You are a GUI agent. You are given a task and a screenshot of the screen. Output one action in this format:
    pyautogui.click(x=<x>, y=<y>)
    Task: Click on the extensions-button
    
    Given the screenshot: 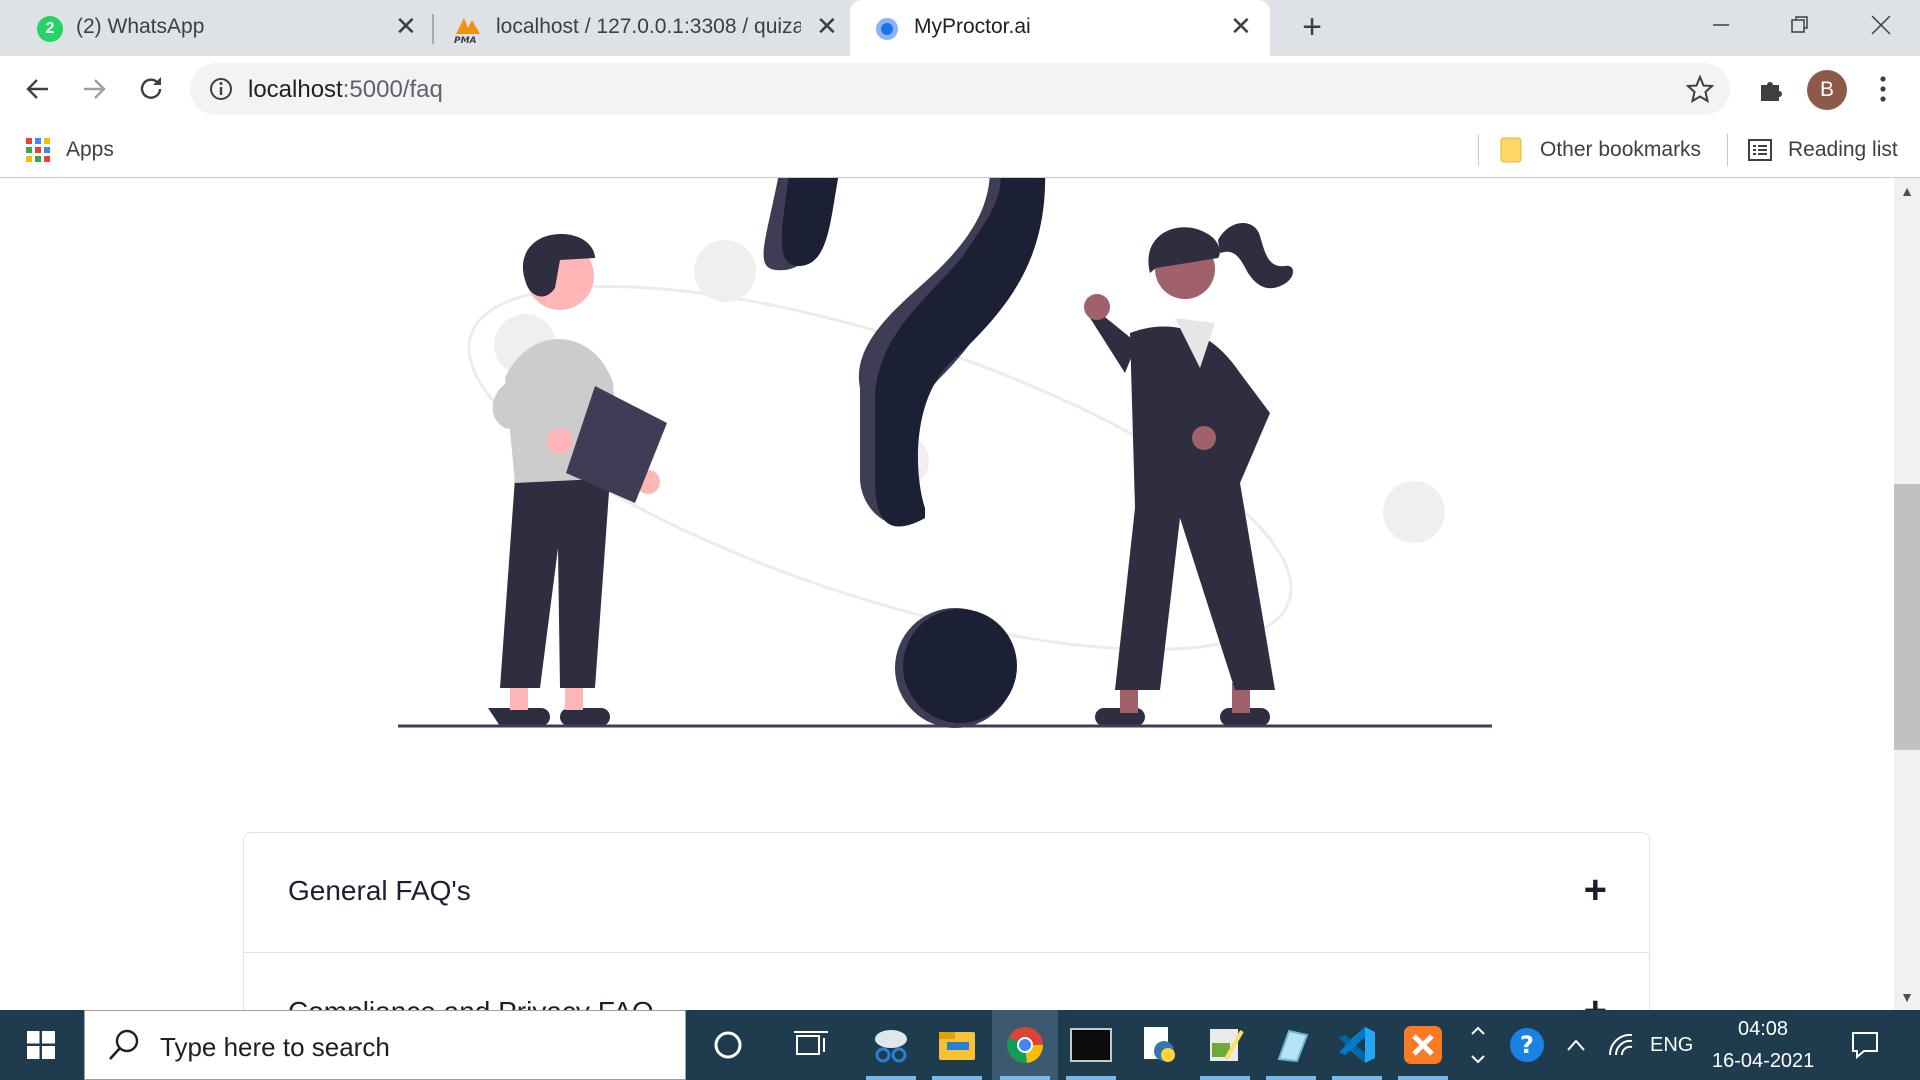 What is the action you would take?
    pyautogui.click(x=1771, y=89)
    